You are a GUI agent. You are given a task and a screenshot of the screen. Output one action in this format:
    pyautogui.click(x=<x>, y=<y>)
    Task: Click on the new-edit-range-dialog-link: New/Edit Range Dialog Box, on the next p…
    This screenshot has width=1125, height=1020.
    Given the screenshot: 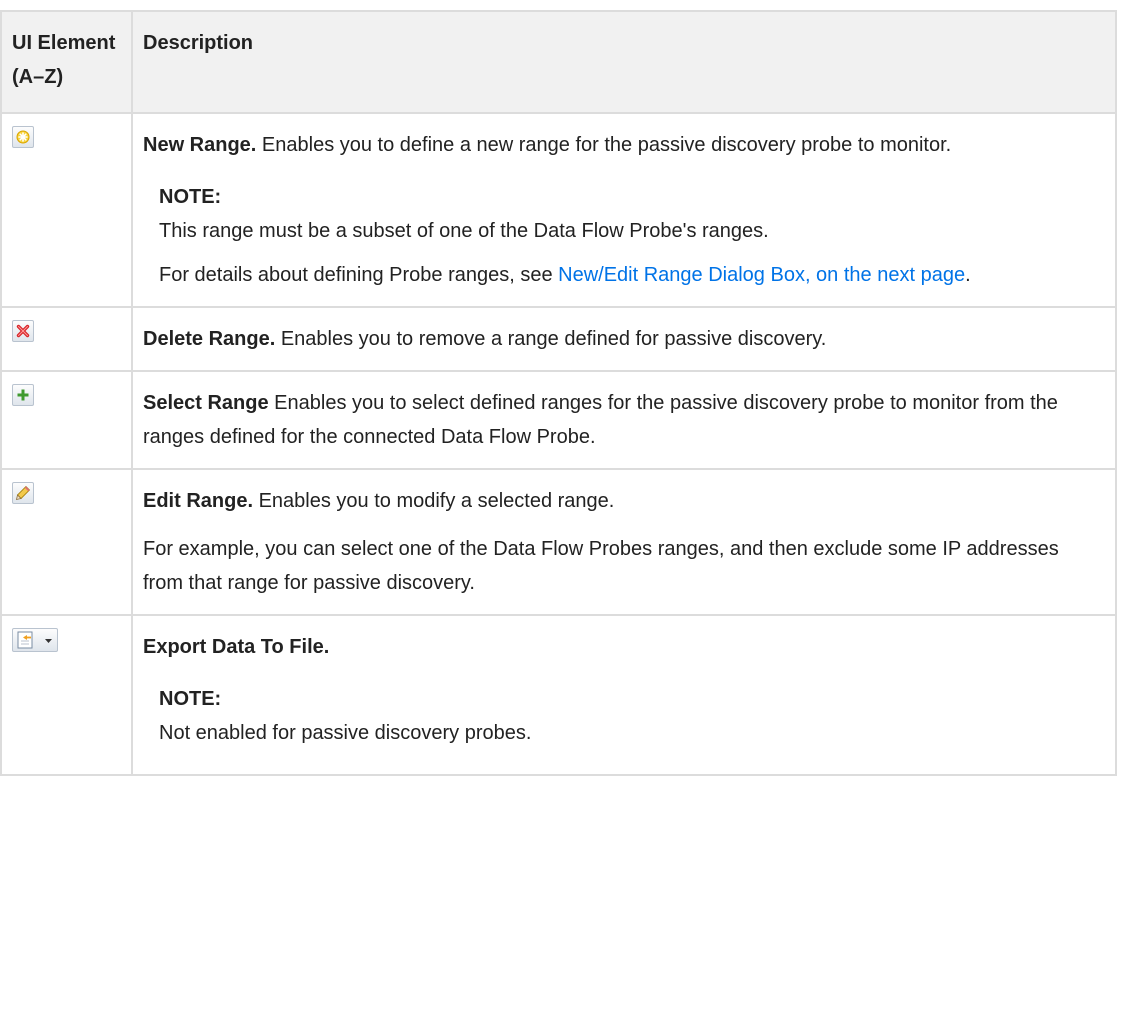 What is the action you would take?
    pyautogui.click(x=761, y=275)
    